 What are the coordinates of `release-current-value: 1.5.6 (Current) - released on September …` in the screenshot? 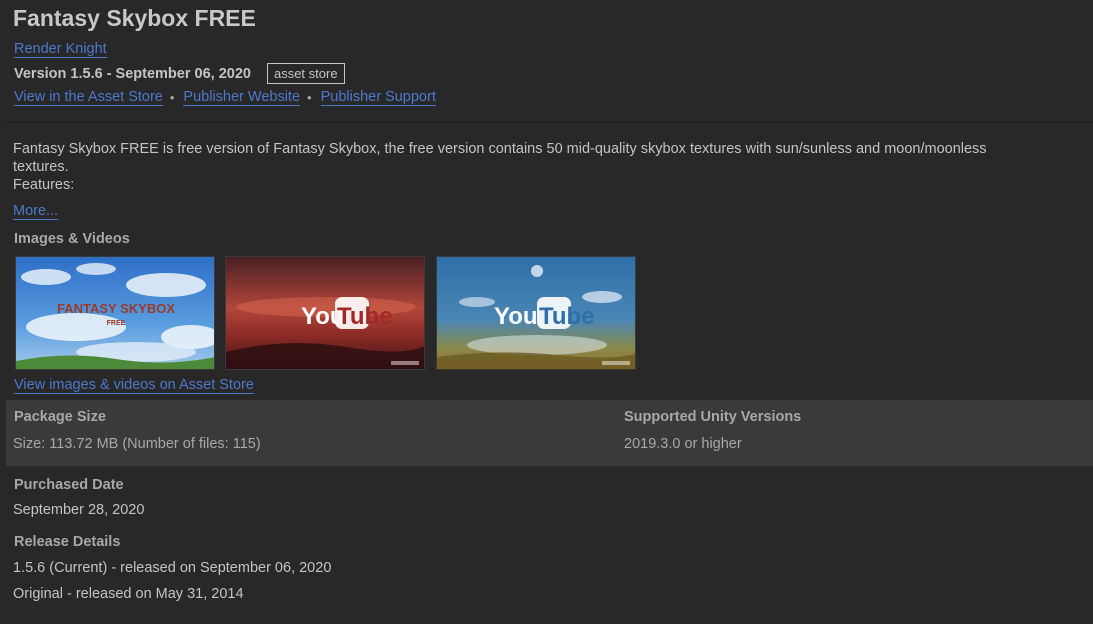 It's located at (172, 568).